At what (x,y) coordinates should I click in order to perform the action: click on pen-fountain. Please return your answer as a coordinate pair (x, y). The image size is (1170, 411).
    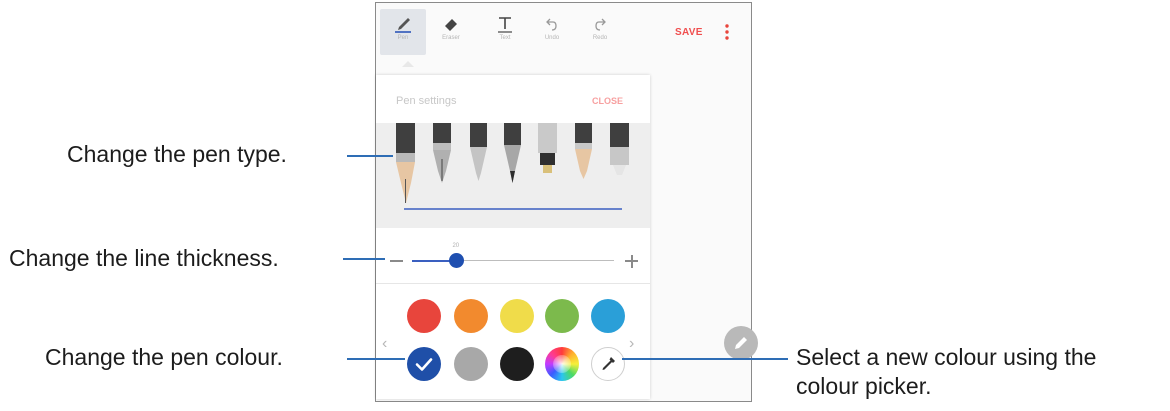
    Looking at the image, I should click on (405, 163).